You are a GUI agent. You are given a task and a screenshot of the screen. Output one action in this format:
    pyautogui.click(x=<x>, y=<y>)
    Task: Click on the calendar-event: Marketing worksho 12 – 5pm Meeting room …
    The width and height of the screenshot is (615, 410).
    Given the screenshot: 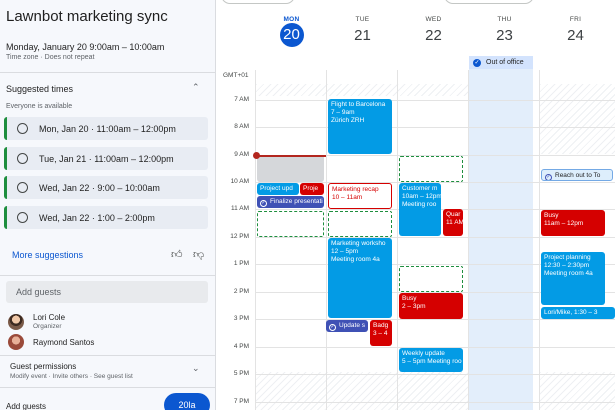 What is the action you would take?
    pyautogui.click(x=360, y=278)
    